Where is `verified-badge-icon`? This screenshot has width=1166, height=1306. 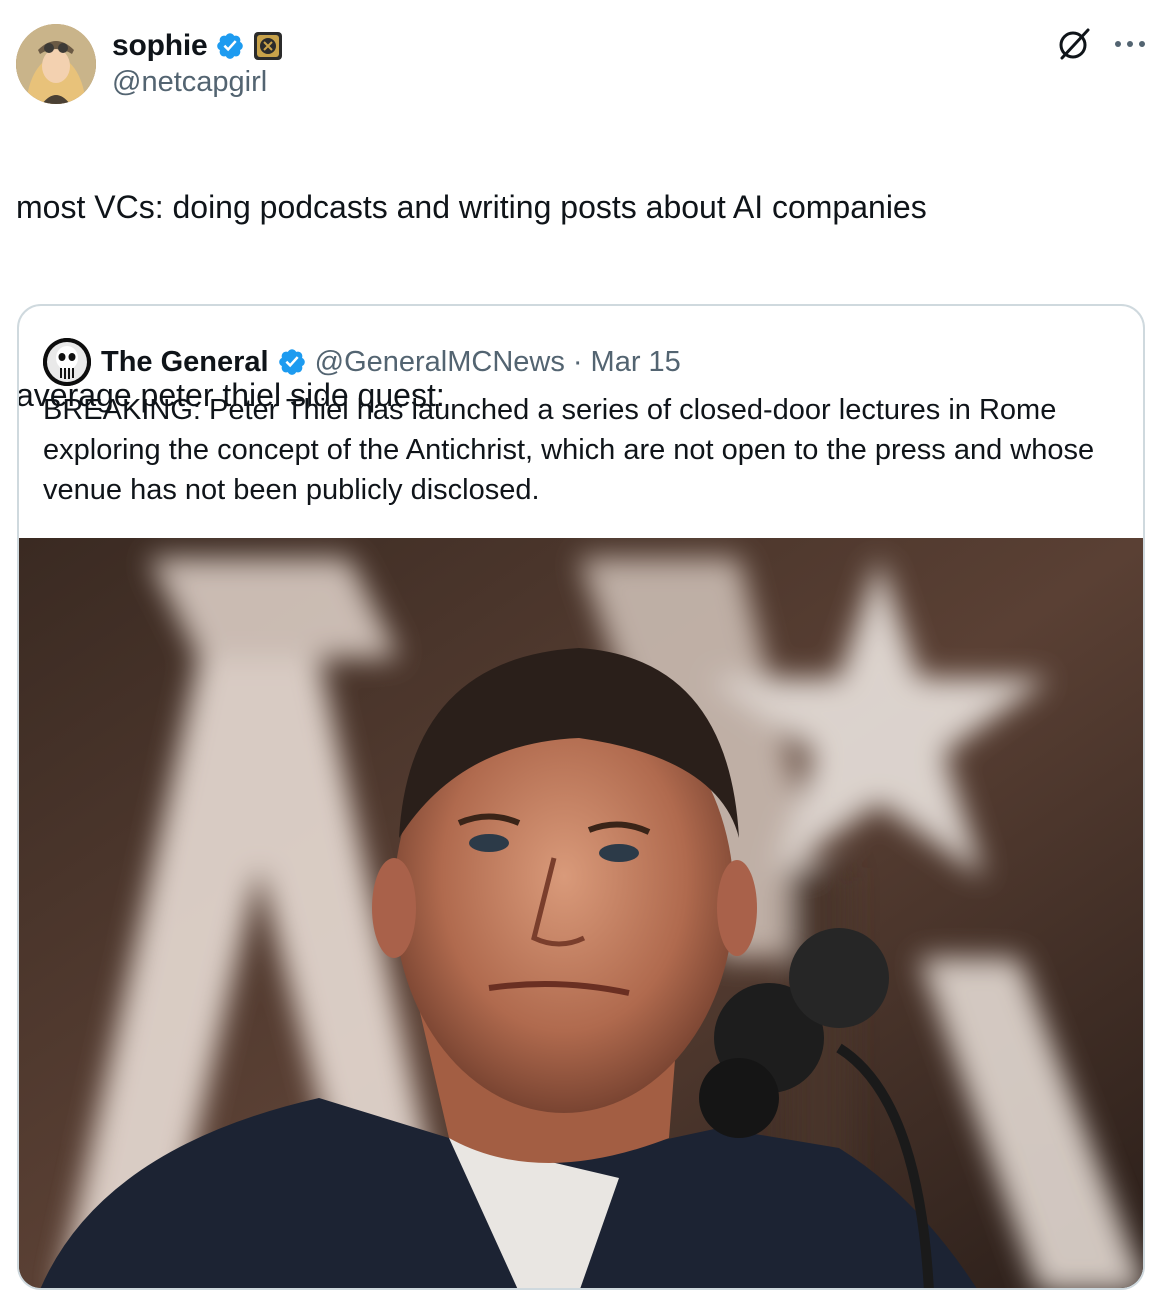
verified-badge-icon is located at coordinates (230, 46).